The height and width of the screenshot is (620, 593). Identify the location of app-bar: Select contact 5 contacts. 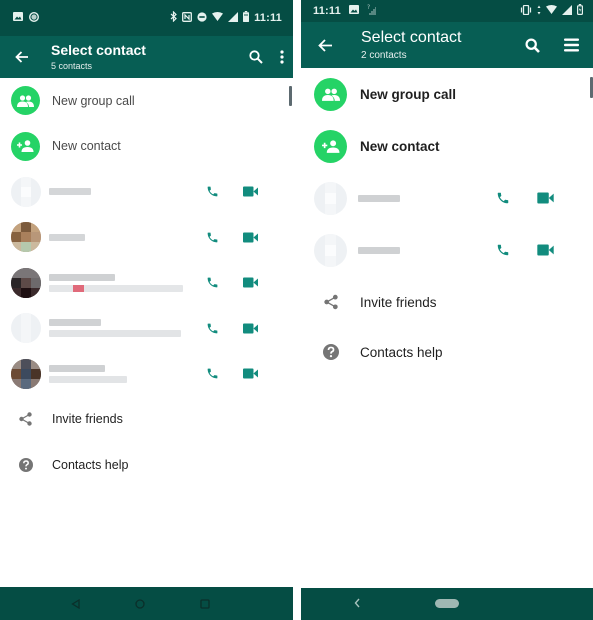
(146, 57).